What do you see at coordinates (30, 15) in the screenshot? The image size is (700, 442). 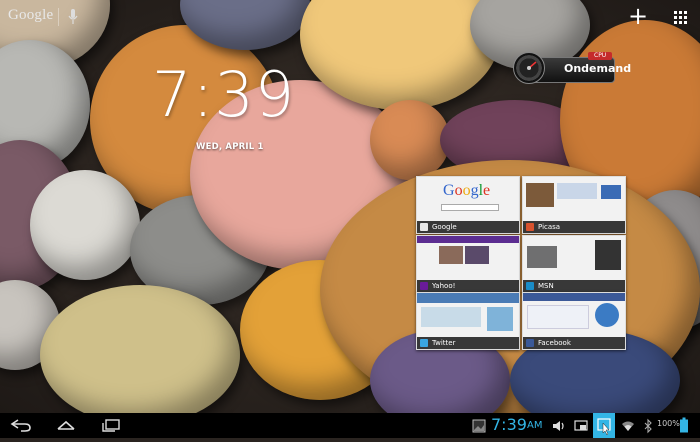 I see `google-search-label: Google` at bounding box center [30, 15].